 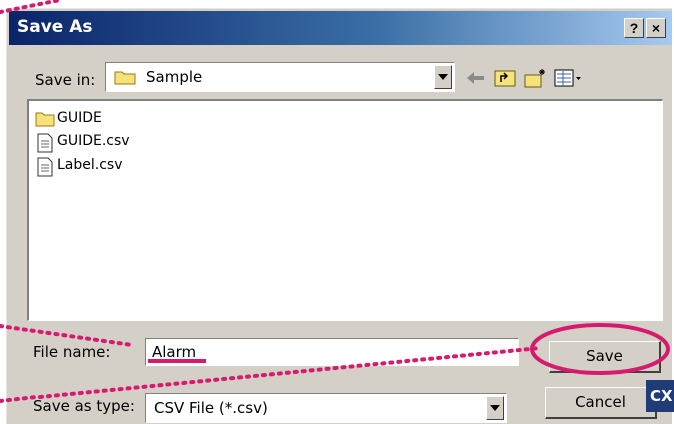 I want to click on file-name: GUIDE, so click(x=79, y=118).